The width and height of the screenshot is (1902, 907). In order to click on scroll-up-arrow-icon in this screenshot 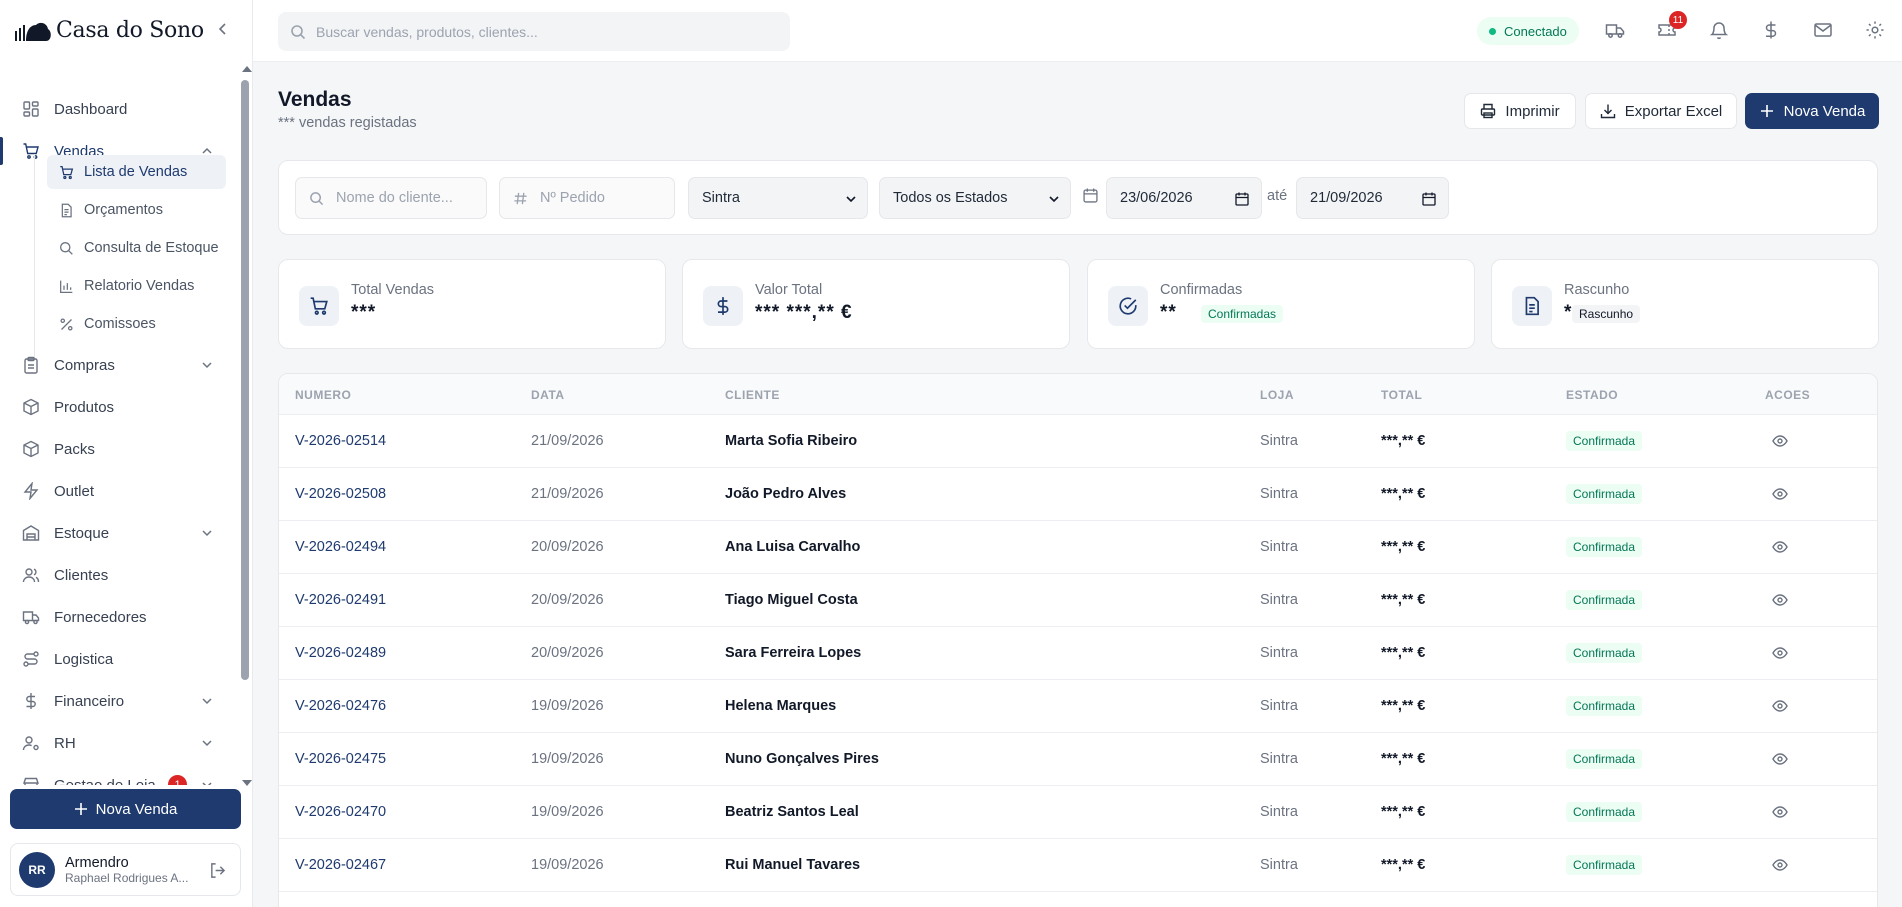, I will do `click(247, 69)`.